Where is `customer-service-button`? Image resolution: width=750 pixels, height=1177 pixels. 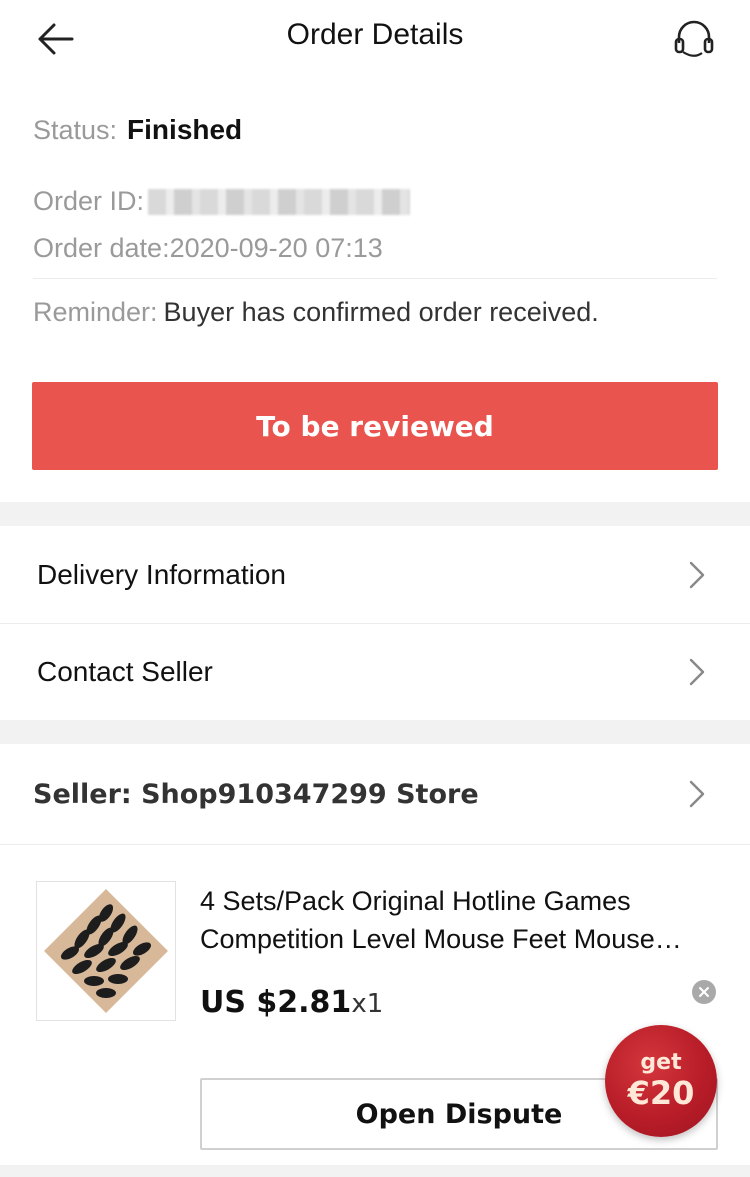
customer-service-button is located at coordinates (694, 39).